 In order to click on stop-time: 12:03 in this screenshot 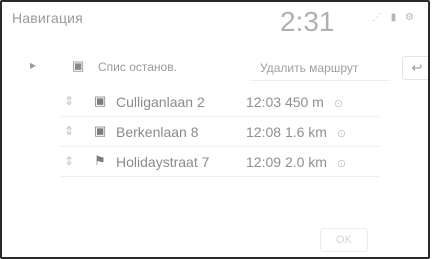, I will do `click(264, 102)`.